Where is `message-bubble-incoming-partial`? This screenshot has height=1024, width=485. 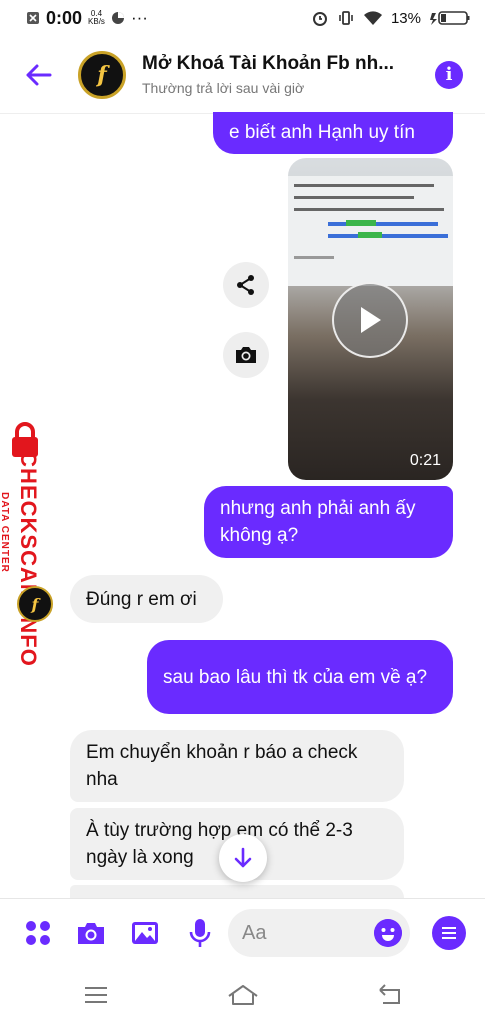 message-bubble-incoming-partial is located at coordinates (237, 891).